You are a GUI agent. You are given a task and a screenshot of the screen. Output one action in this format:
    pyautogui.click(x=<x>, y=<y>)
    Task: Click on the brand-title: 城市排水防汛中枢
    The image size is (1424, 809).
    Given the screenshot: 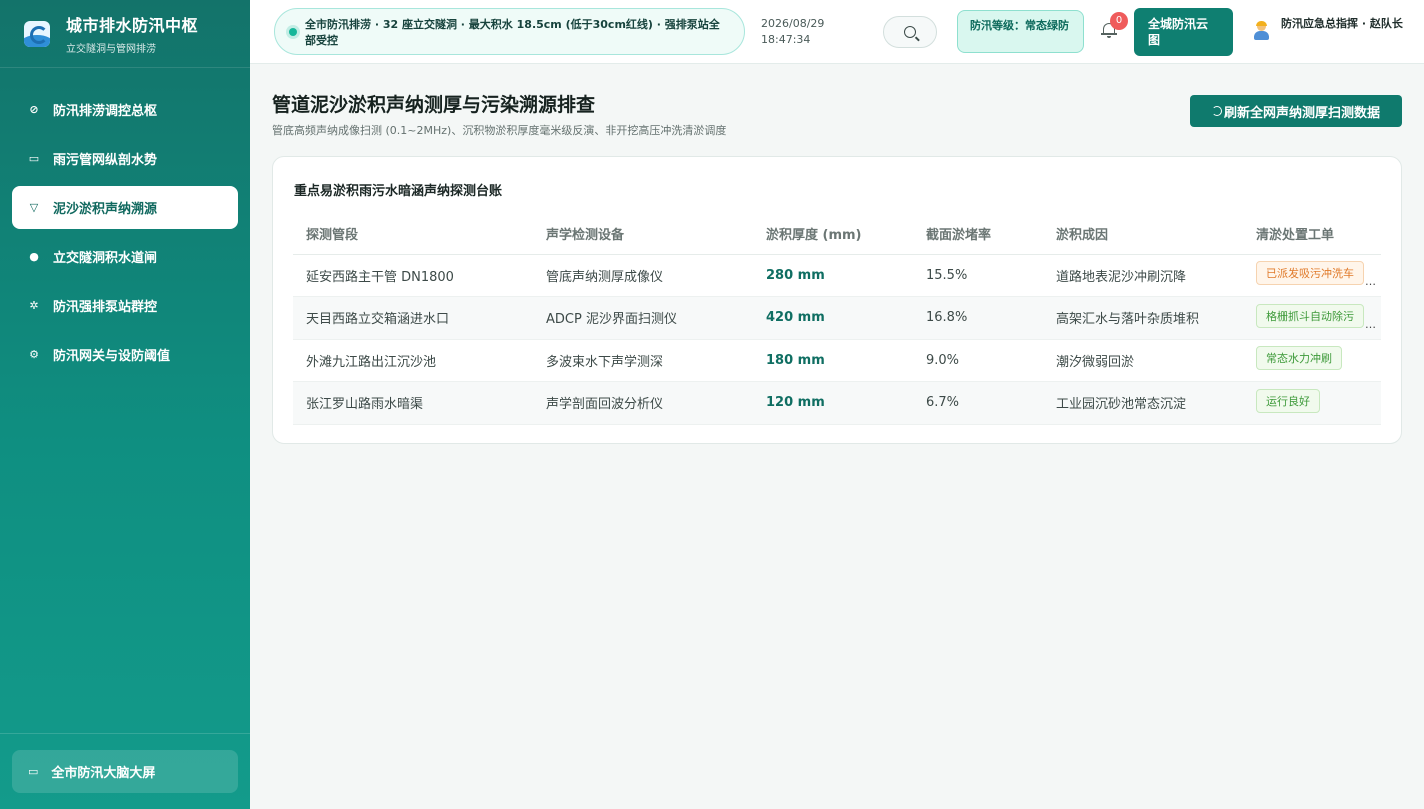 What is the action you would take?
    pyautogui.click(x=132, y=25)
    